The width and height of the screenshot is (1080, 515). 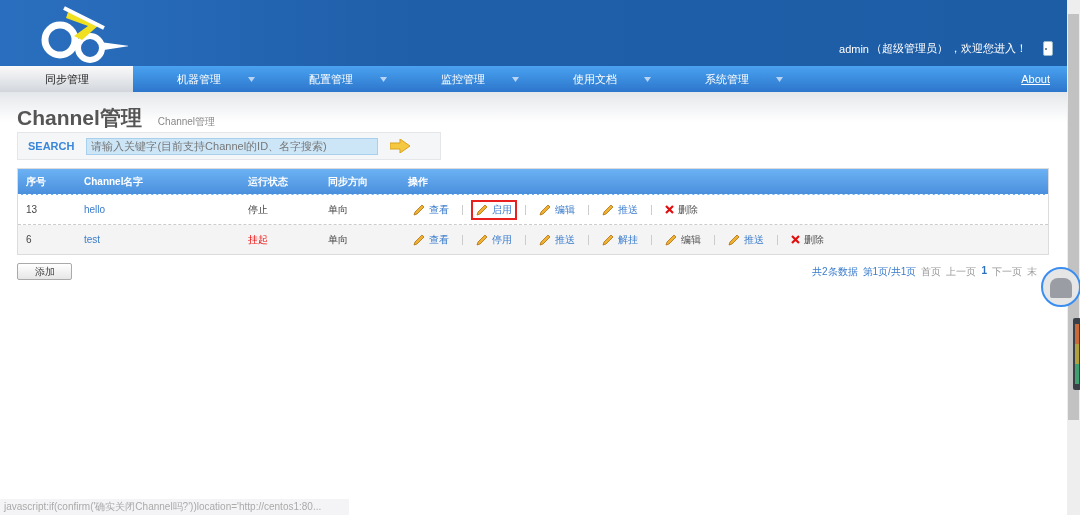 What do you see at coordinates (984, 271) in the screenshot?
I see `current-page: 1` at bounding box center [984, 271].